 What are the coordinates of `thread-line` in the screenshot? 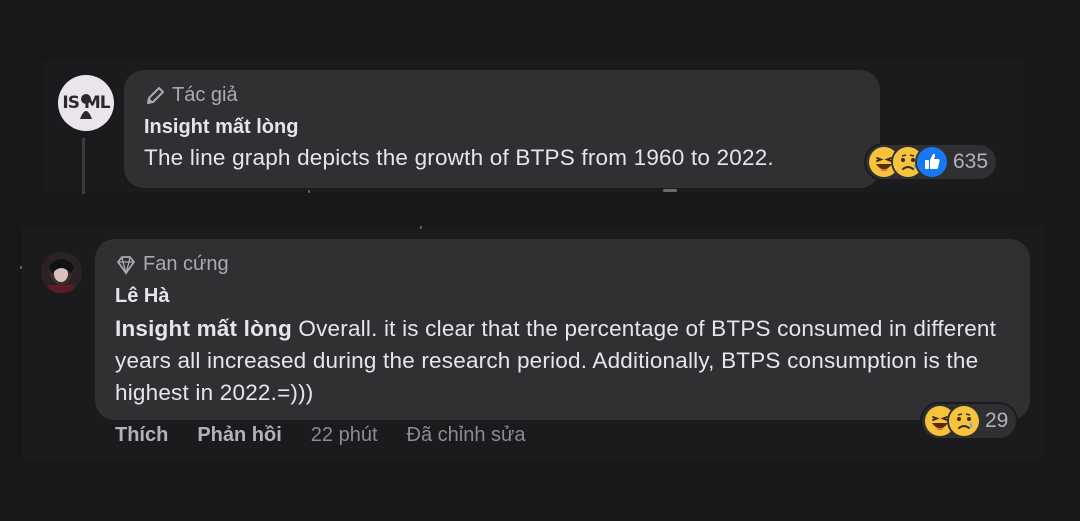 It's located at (83, 166).